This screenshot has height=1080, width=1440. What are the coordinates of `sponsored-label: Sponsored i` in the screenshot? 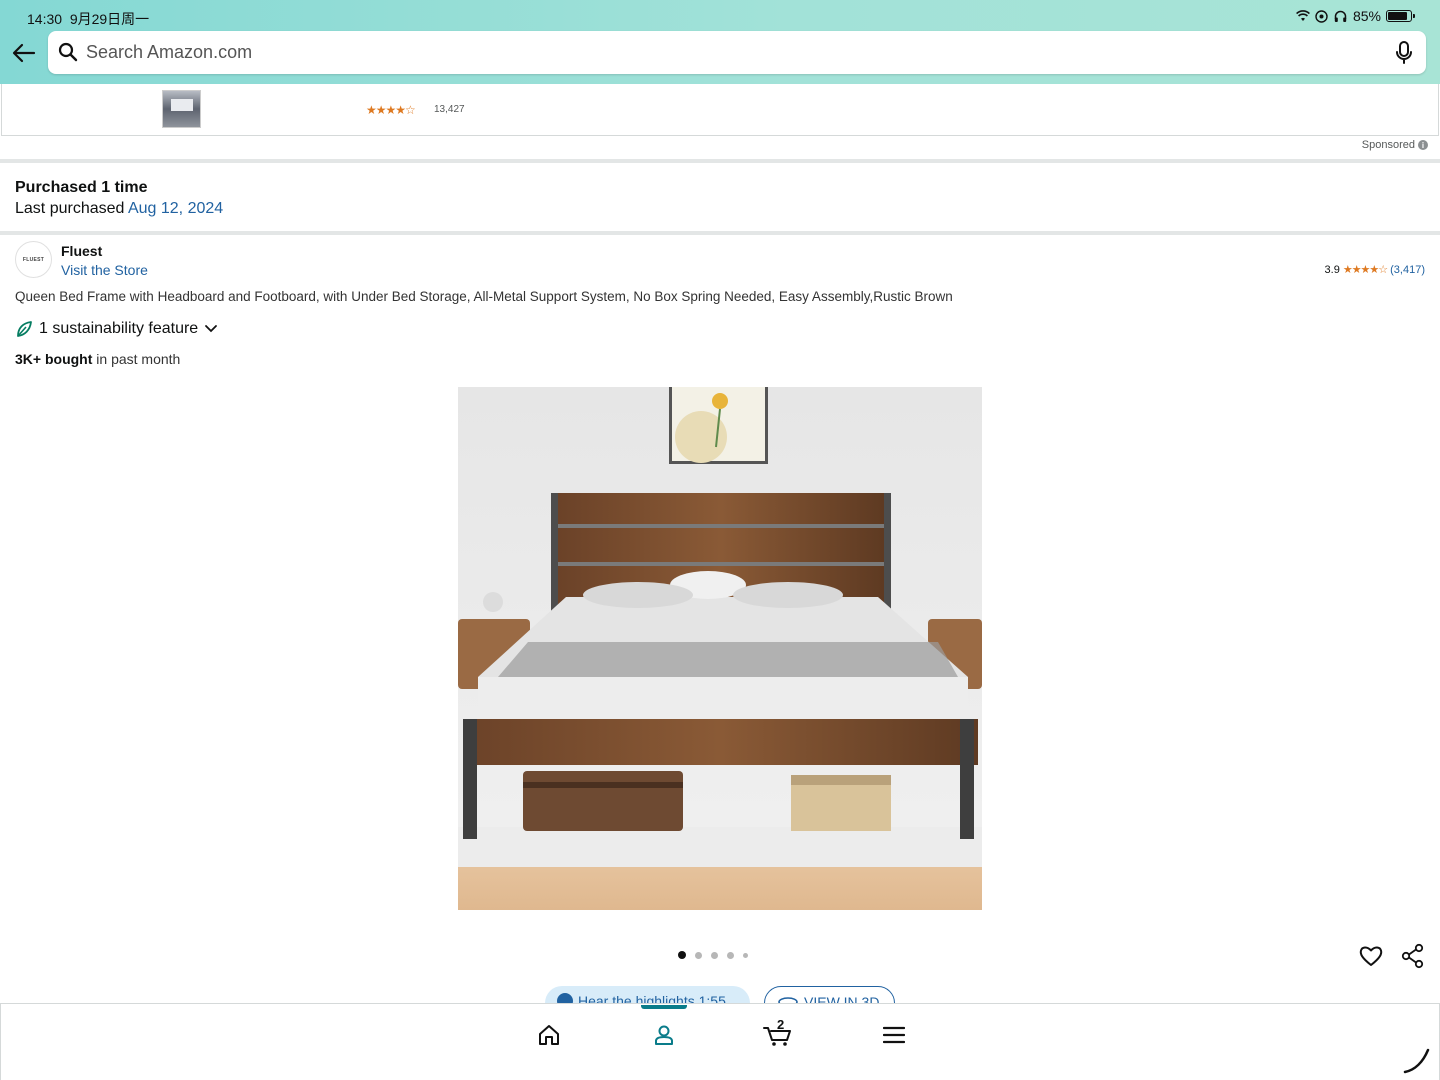 It's located at (1395, 145).